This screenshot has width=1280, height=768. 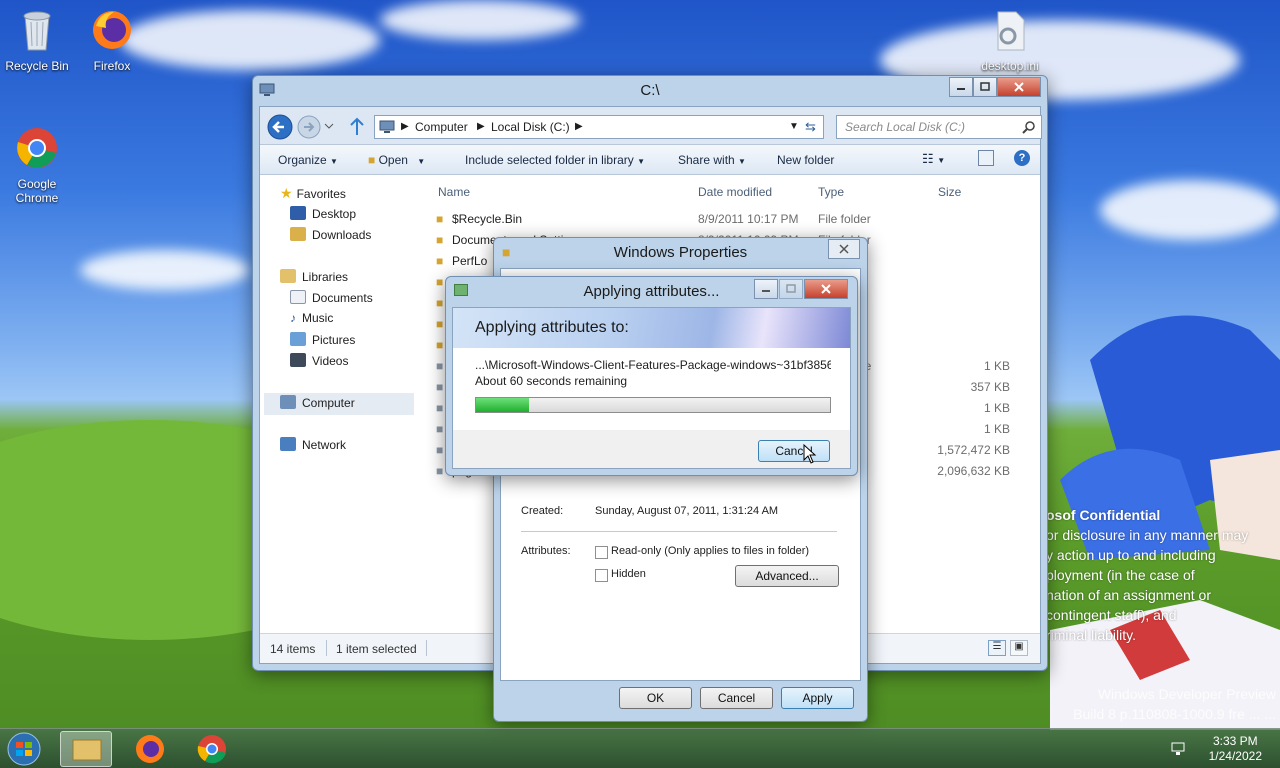 I want to click on search-input: Search Local Disk (C:), so click(x=939, y=127).